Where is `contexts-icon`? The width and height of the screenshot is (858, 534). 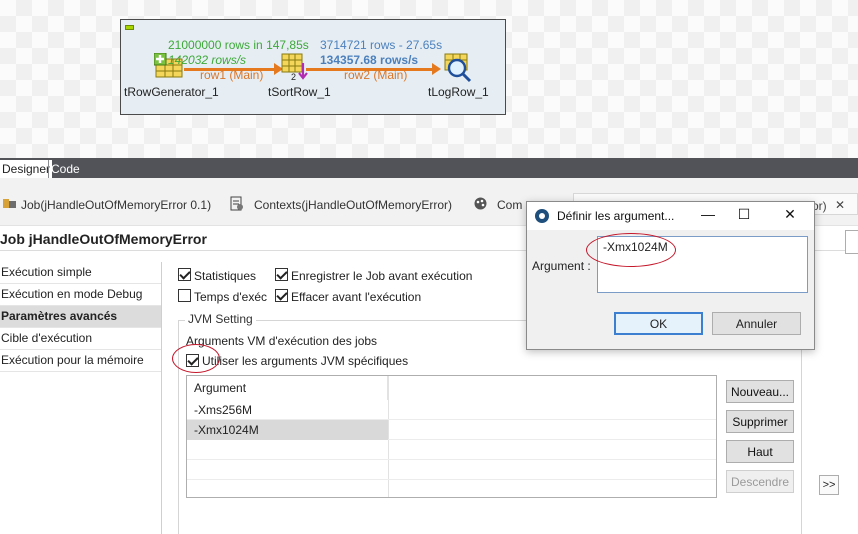 contexts-icon is located at coordinates (236, 203).